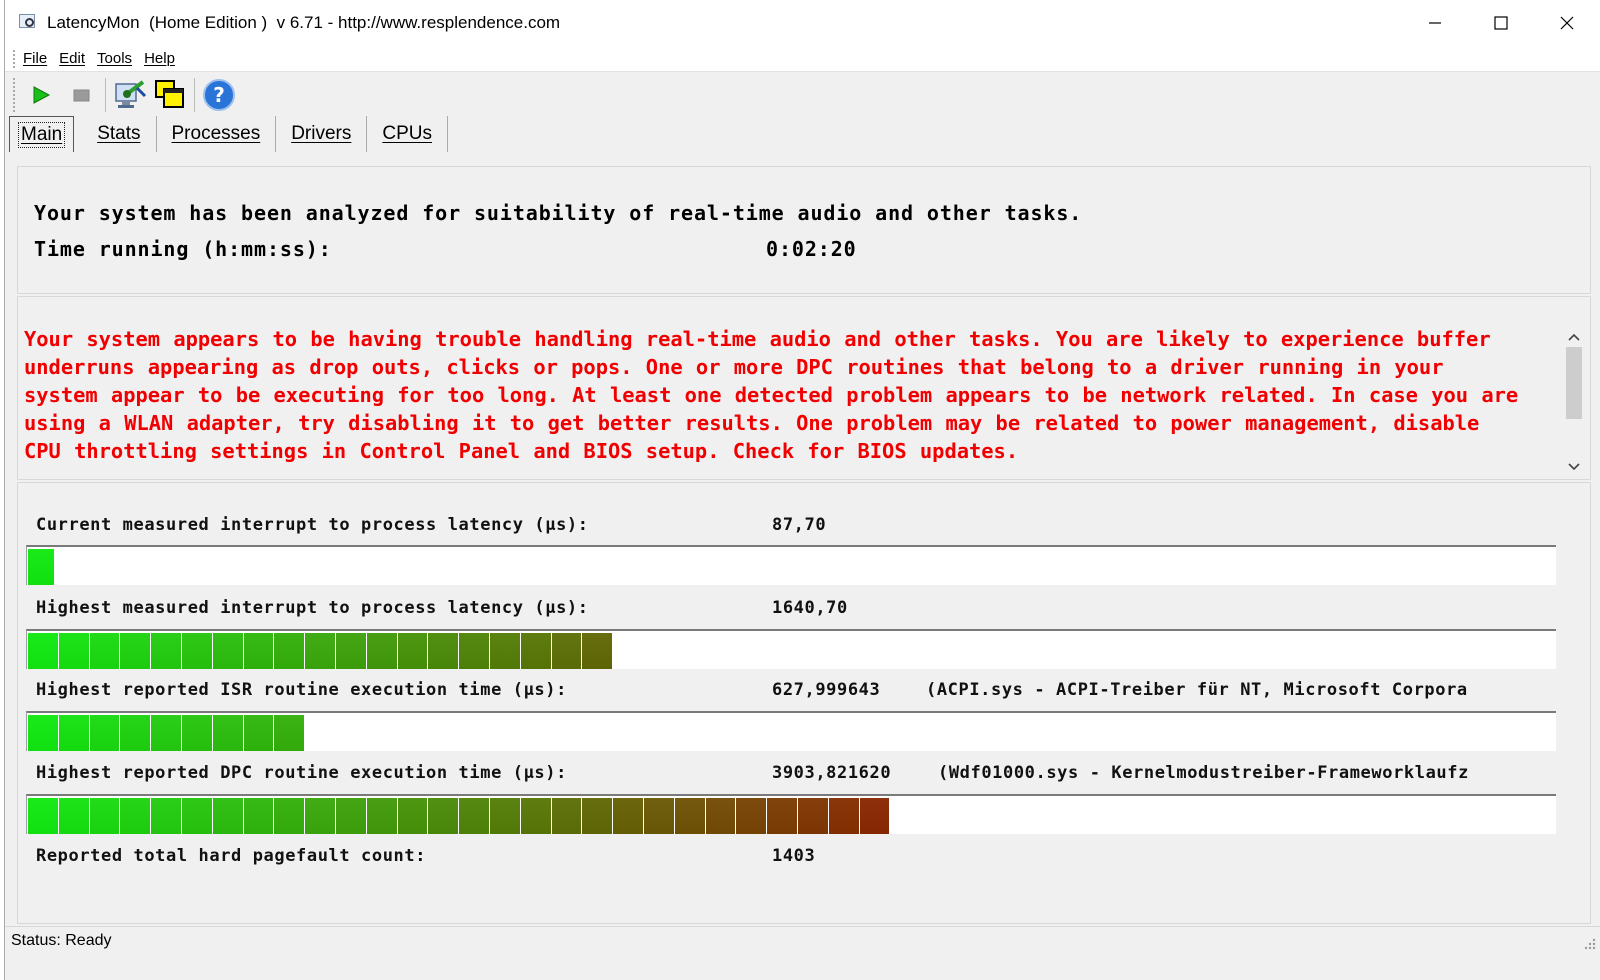  I want to click on menu-grip, so click(14, 59).